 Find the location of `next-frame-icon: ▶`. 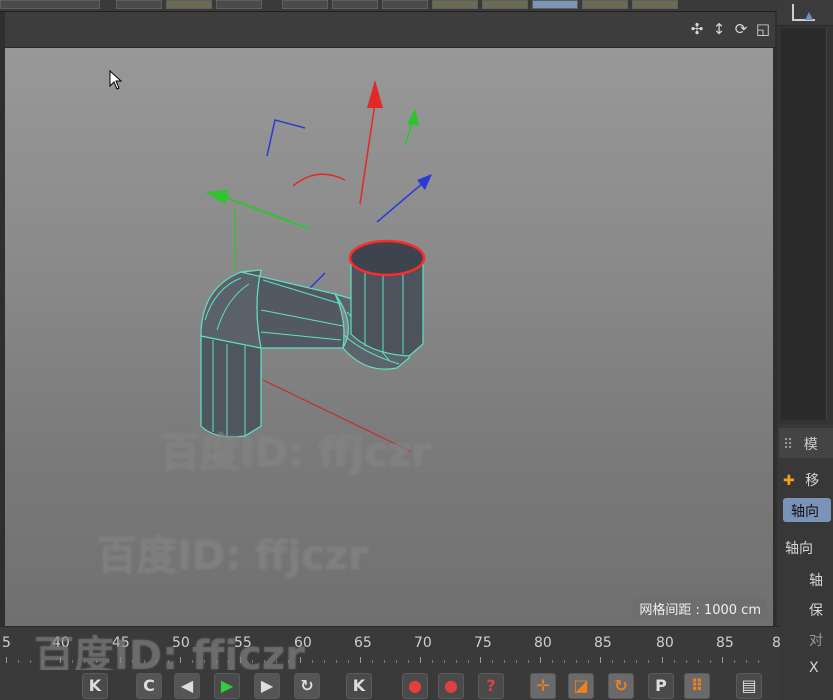

next-frame-icon: ▶ is located at coordinates (267, 686).